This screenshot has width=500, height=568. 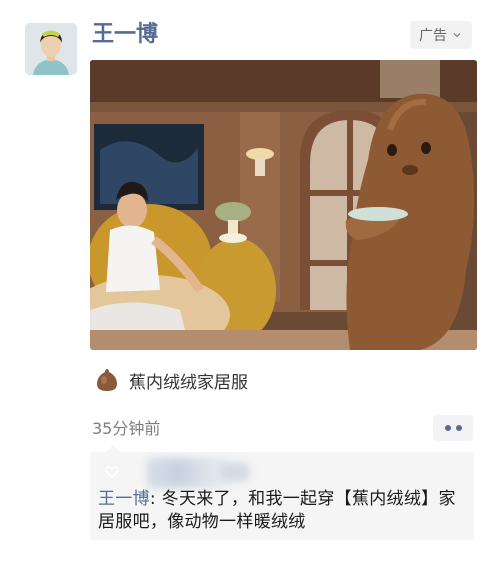 I want to click on avatar-image, so click(x=51, y=49).